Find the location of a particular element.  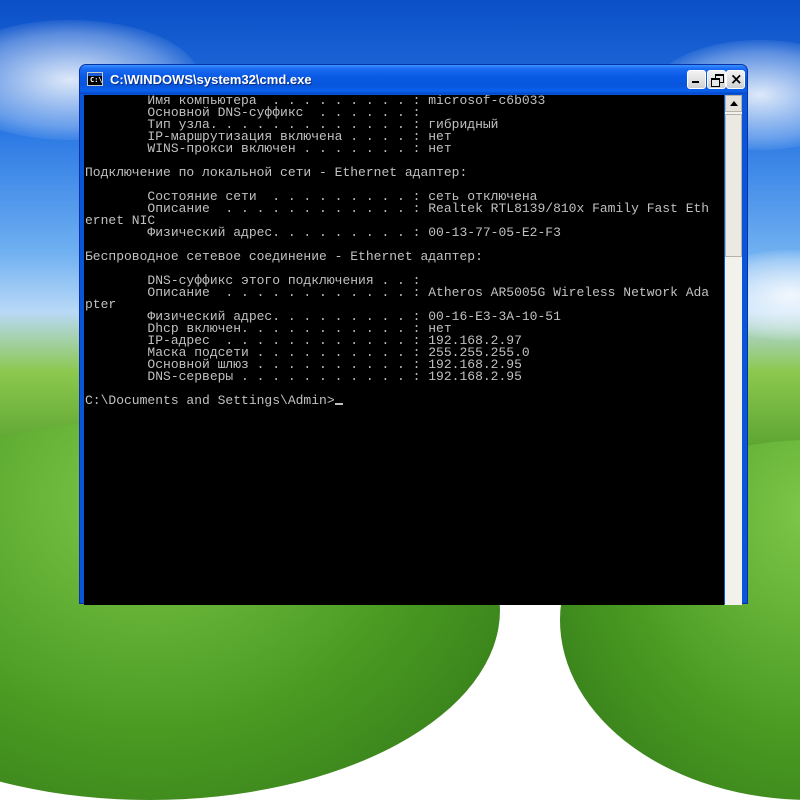

maximize-button is located at coordinates (716, 79).